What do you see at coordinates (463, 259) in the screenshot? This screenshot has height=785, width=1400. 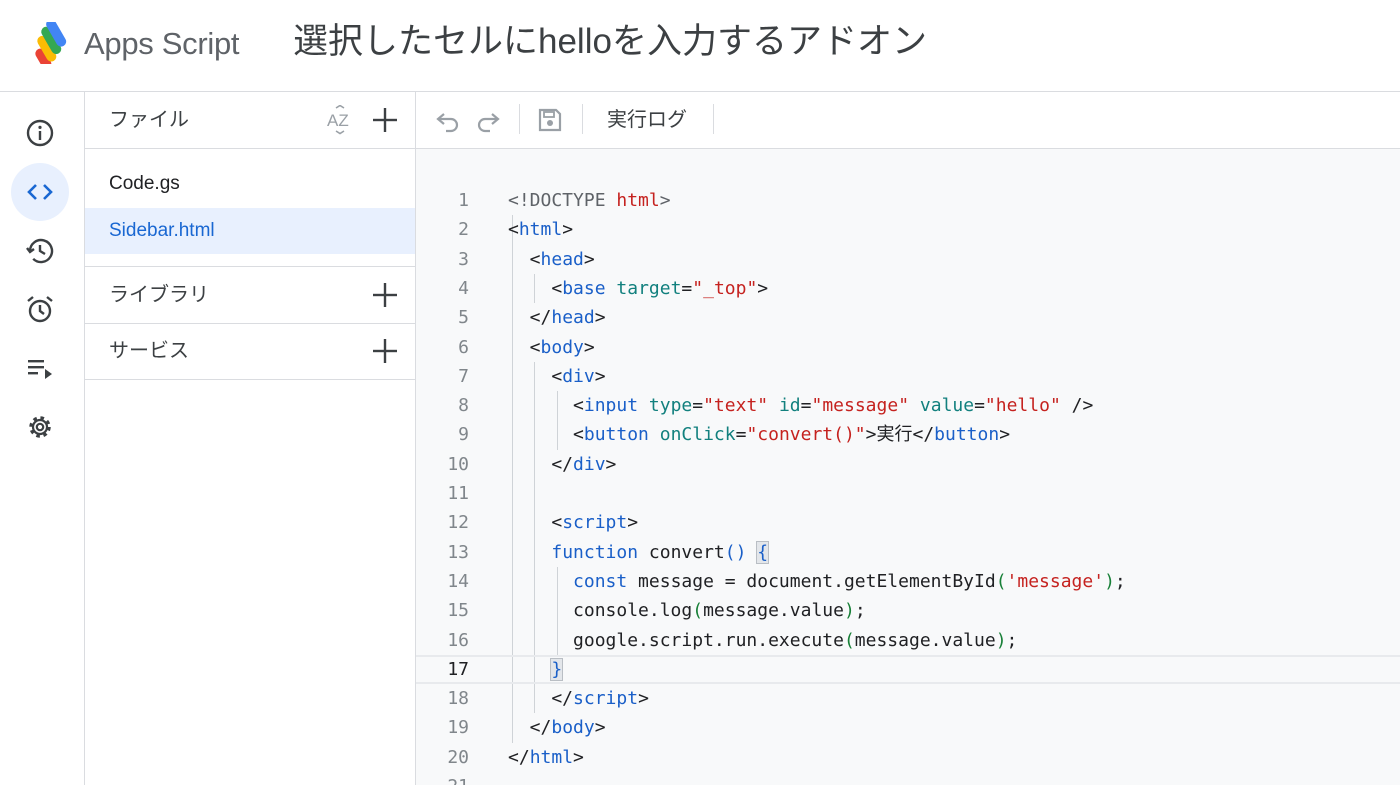 I see `line-number: 3` at bounding box center [463, 259].